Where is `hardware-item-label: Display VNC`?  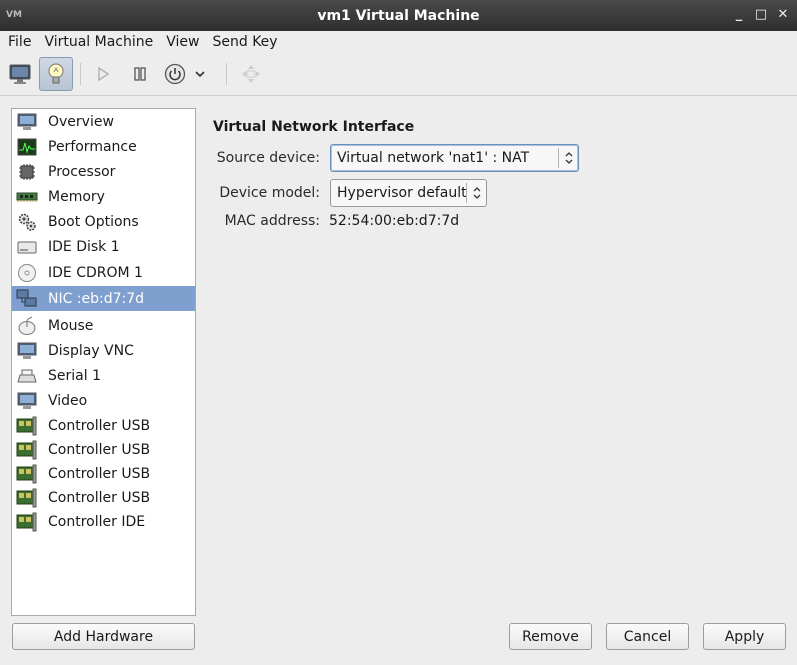 hardware-item-label: Display VNC is located at coordinates (91, 350).